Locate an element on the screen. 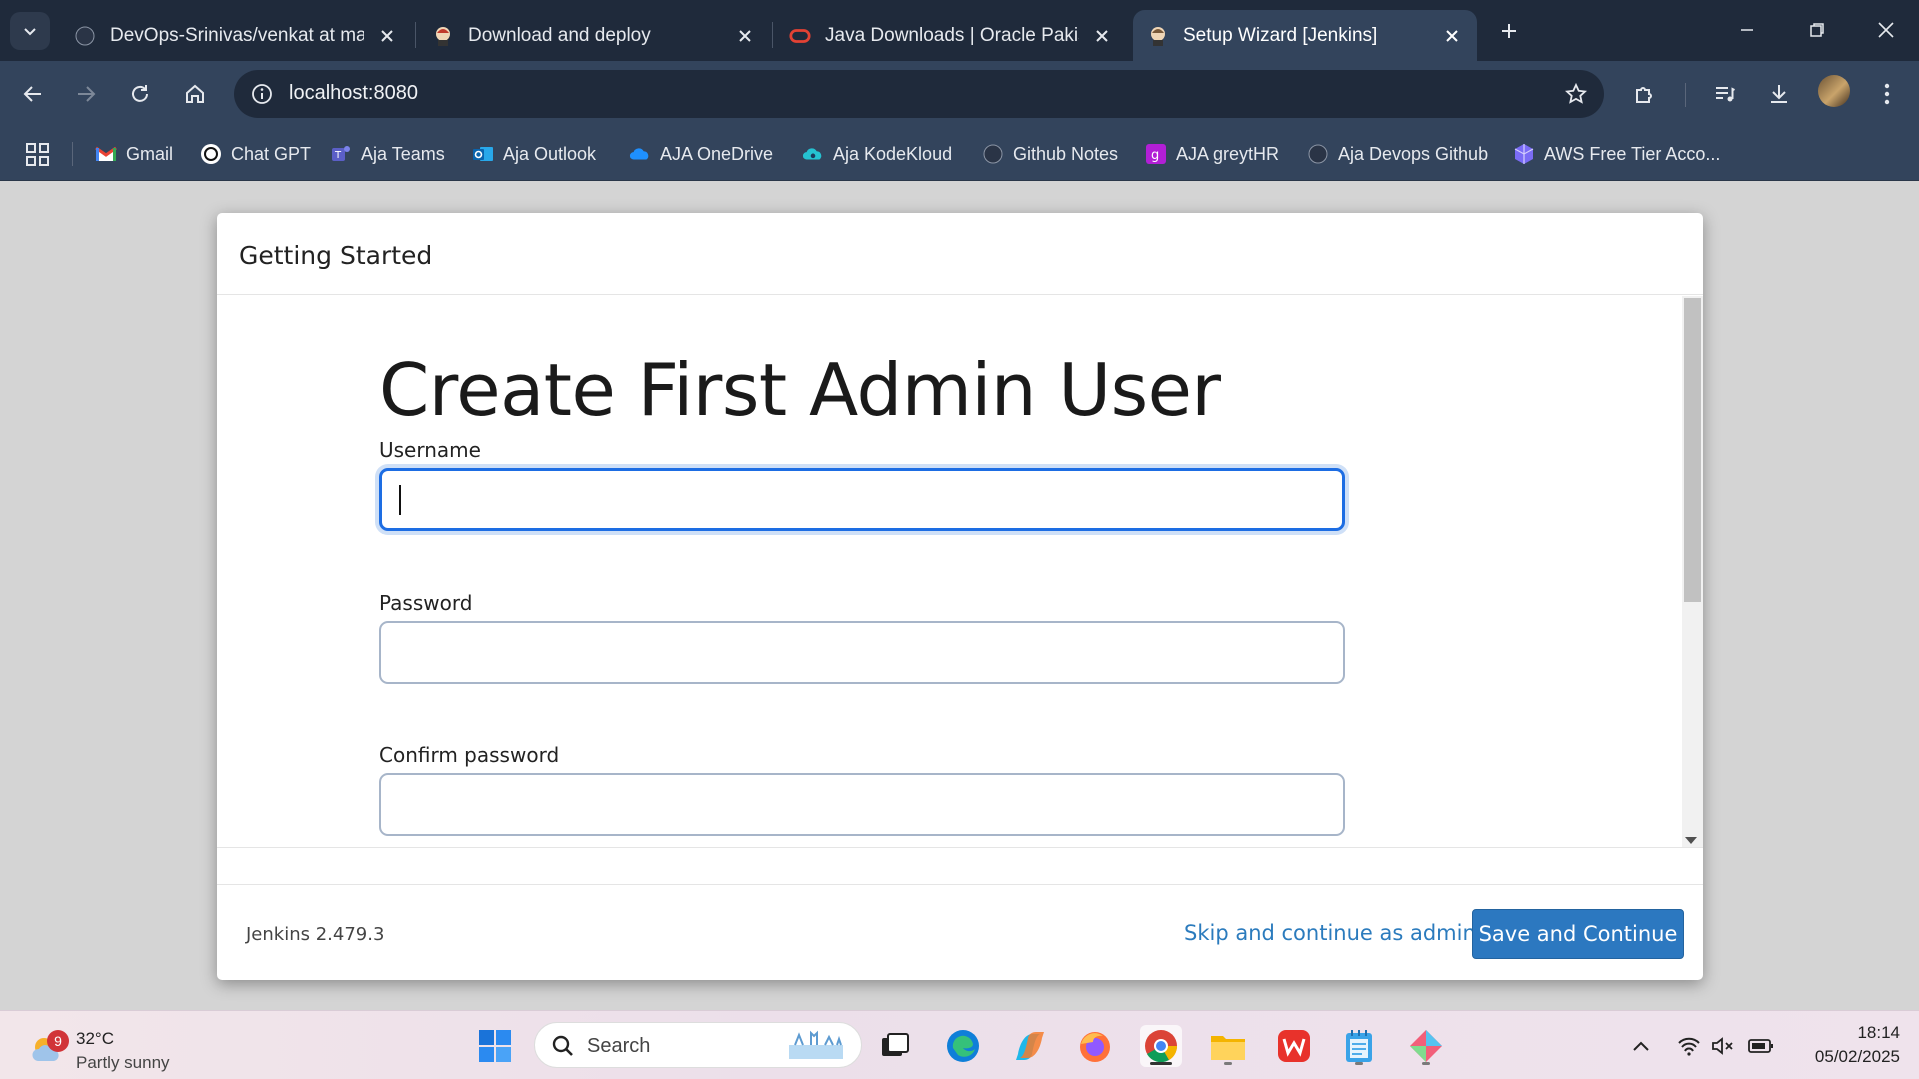 The image size is (1919, 1079). close-window-button is located at coordinates (1886, 30).